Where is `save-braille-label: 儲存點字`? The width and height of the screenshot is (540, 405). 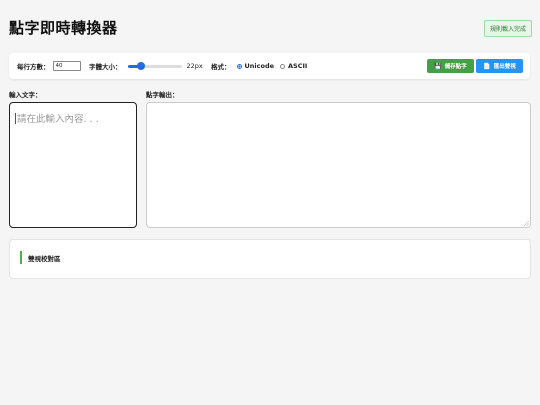
save-braille-label: 儲存點字 is located at coordinates (455, 67).